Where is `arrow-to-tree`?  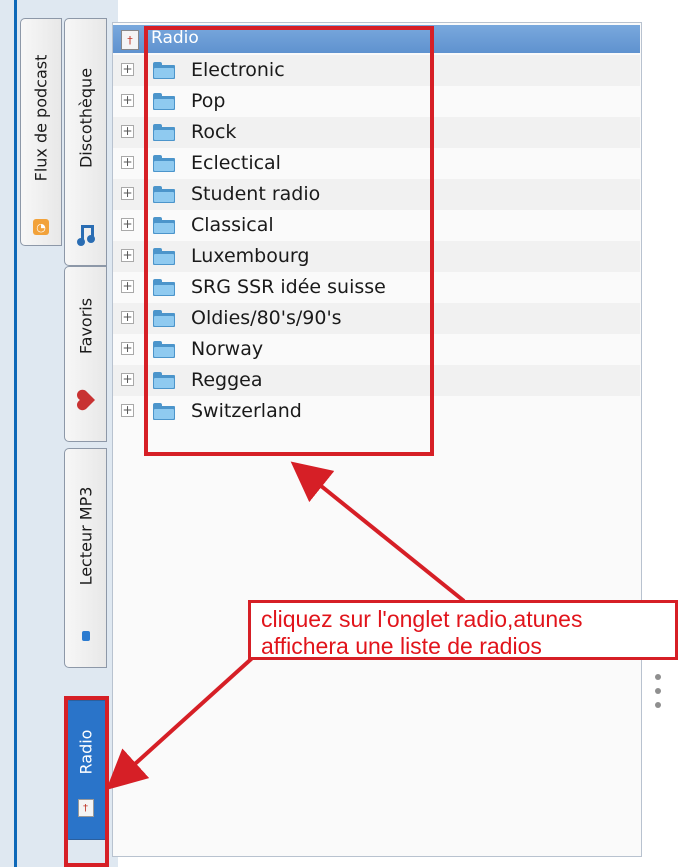 arrow-to-tree is located at coordinates (378, 532).